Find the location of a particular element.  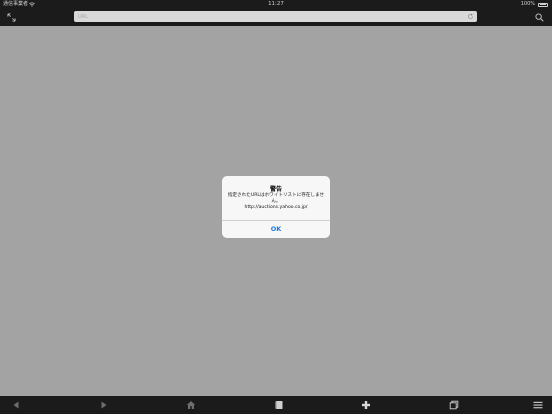

bottom-toolbar is located at coordinates (276, 405).